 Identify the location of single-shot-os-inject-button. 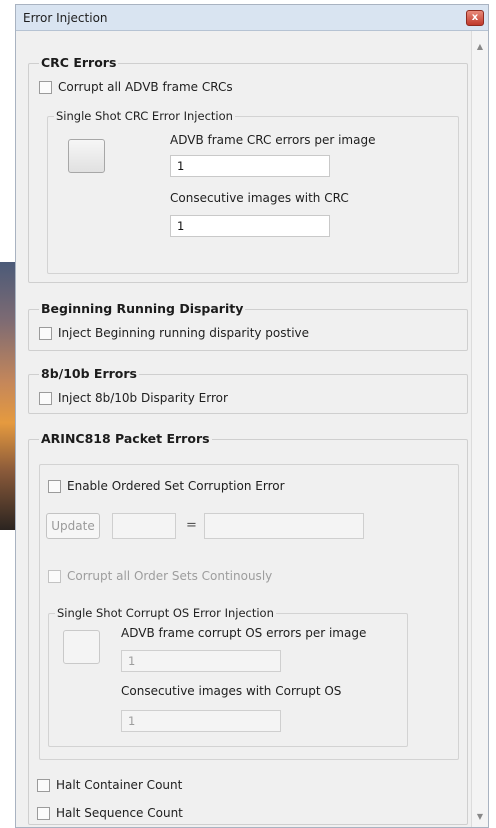
(81, 647).